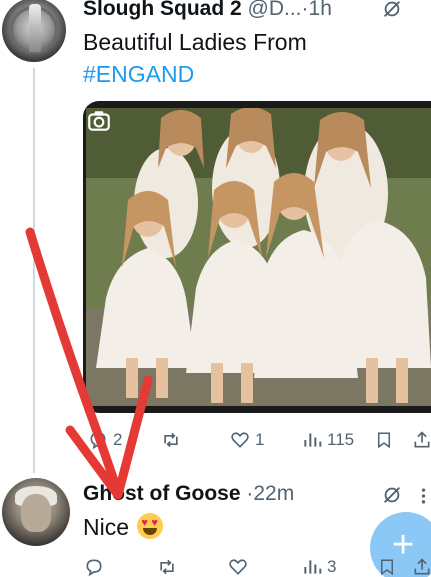  What do you see at coordinates (260, 439) in the screenshot?
I see `like-count: 1` at bounding box center [260, 439].